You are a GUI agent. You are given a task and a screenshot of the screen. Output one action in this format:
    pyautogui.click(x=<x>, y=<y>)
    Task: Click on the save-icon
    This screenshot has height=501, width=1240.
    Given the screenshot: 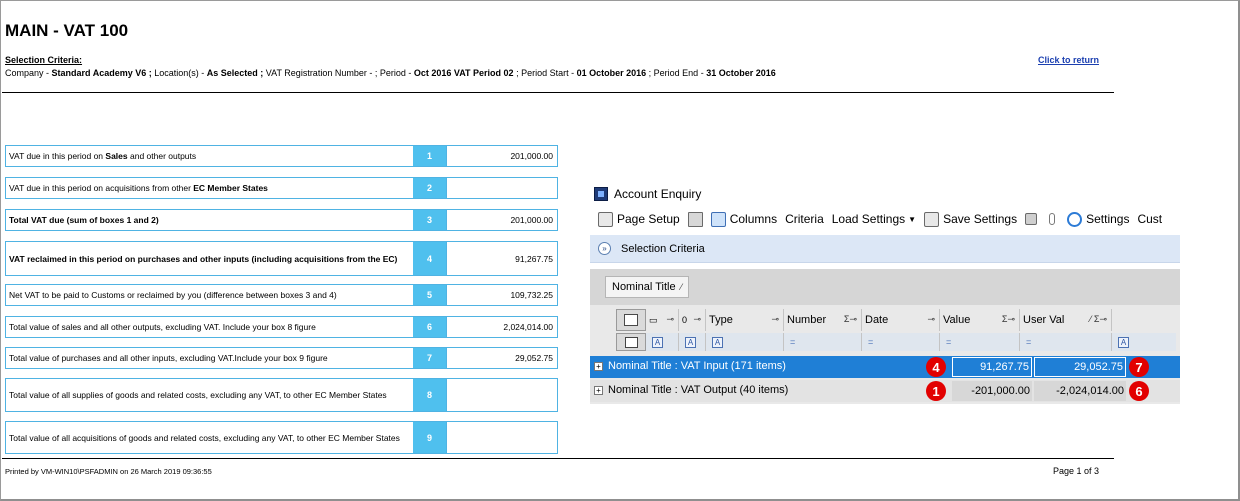 What is the action you would take?
    pyautogui.click(x=932, y=219)
    